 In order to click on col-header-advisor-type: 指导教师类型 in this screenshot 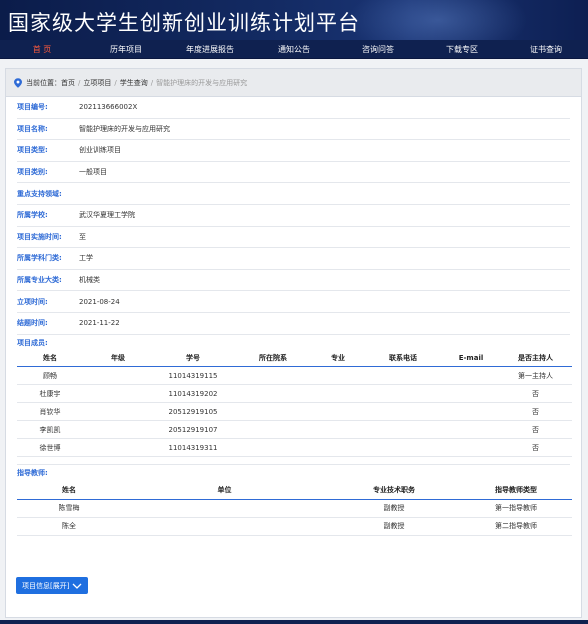, I will do `click(516, 490)`.